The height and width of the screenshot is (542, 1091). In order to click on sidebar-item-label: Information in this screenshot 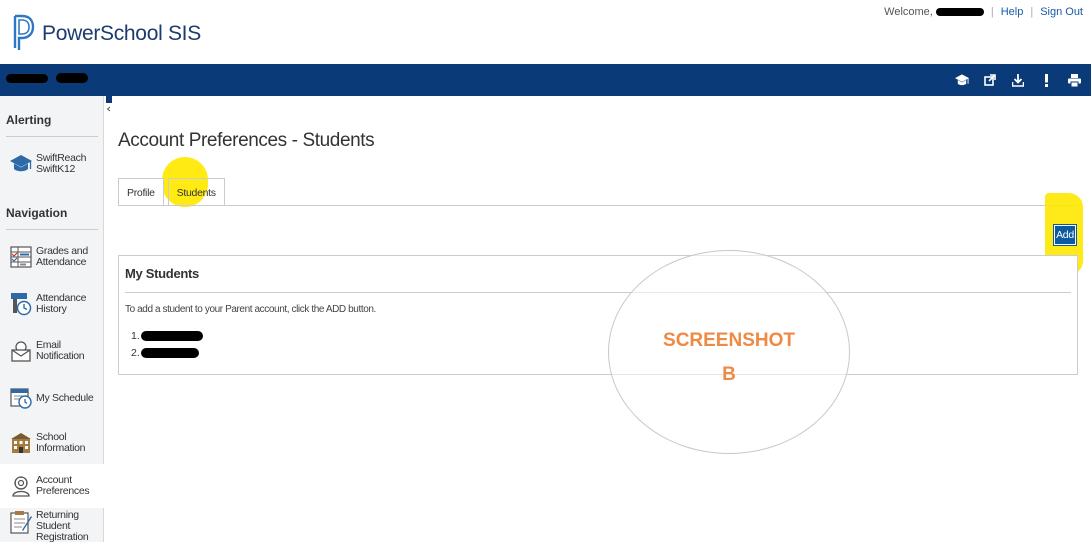, I will do `click(61, 448)`.